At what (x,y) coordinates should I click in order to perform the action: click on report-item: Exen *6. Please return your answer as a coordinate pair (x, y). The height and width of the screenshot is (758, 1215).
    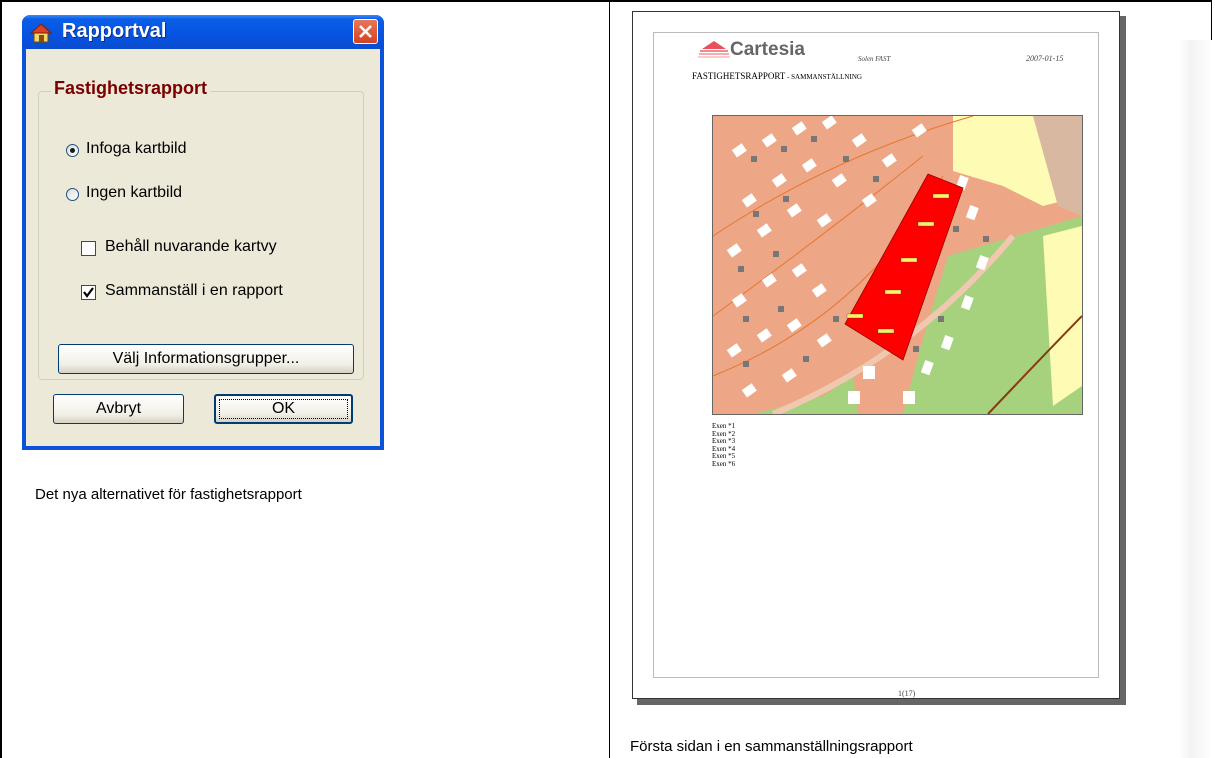
    Looking at the image, I should click on (724, 463).